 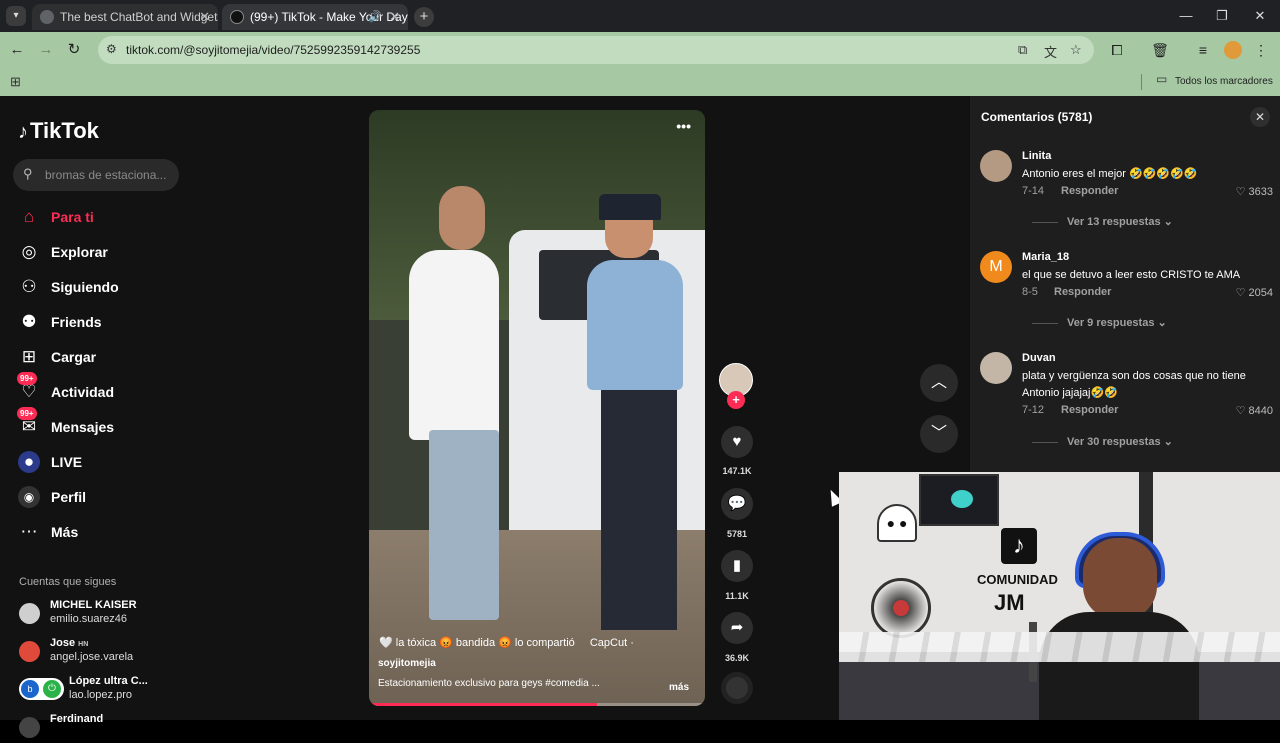 I want to click on translate-icon: 文, so click(x=1050, y=51).